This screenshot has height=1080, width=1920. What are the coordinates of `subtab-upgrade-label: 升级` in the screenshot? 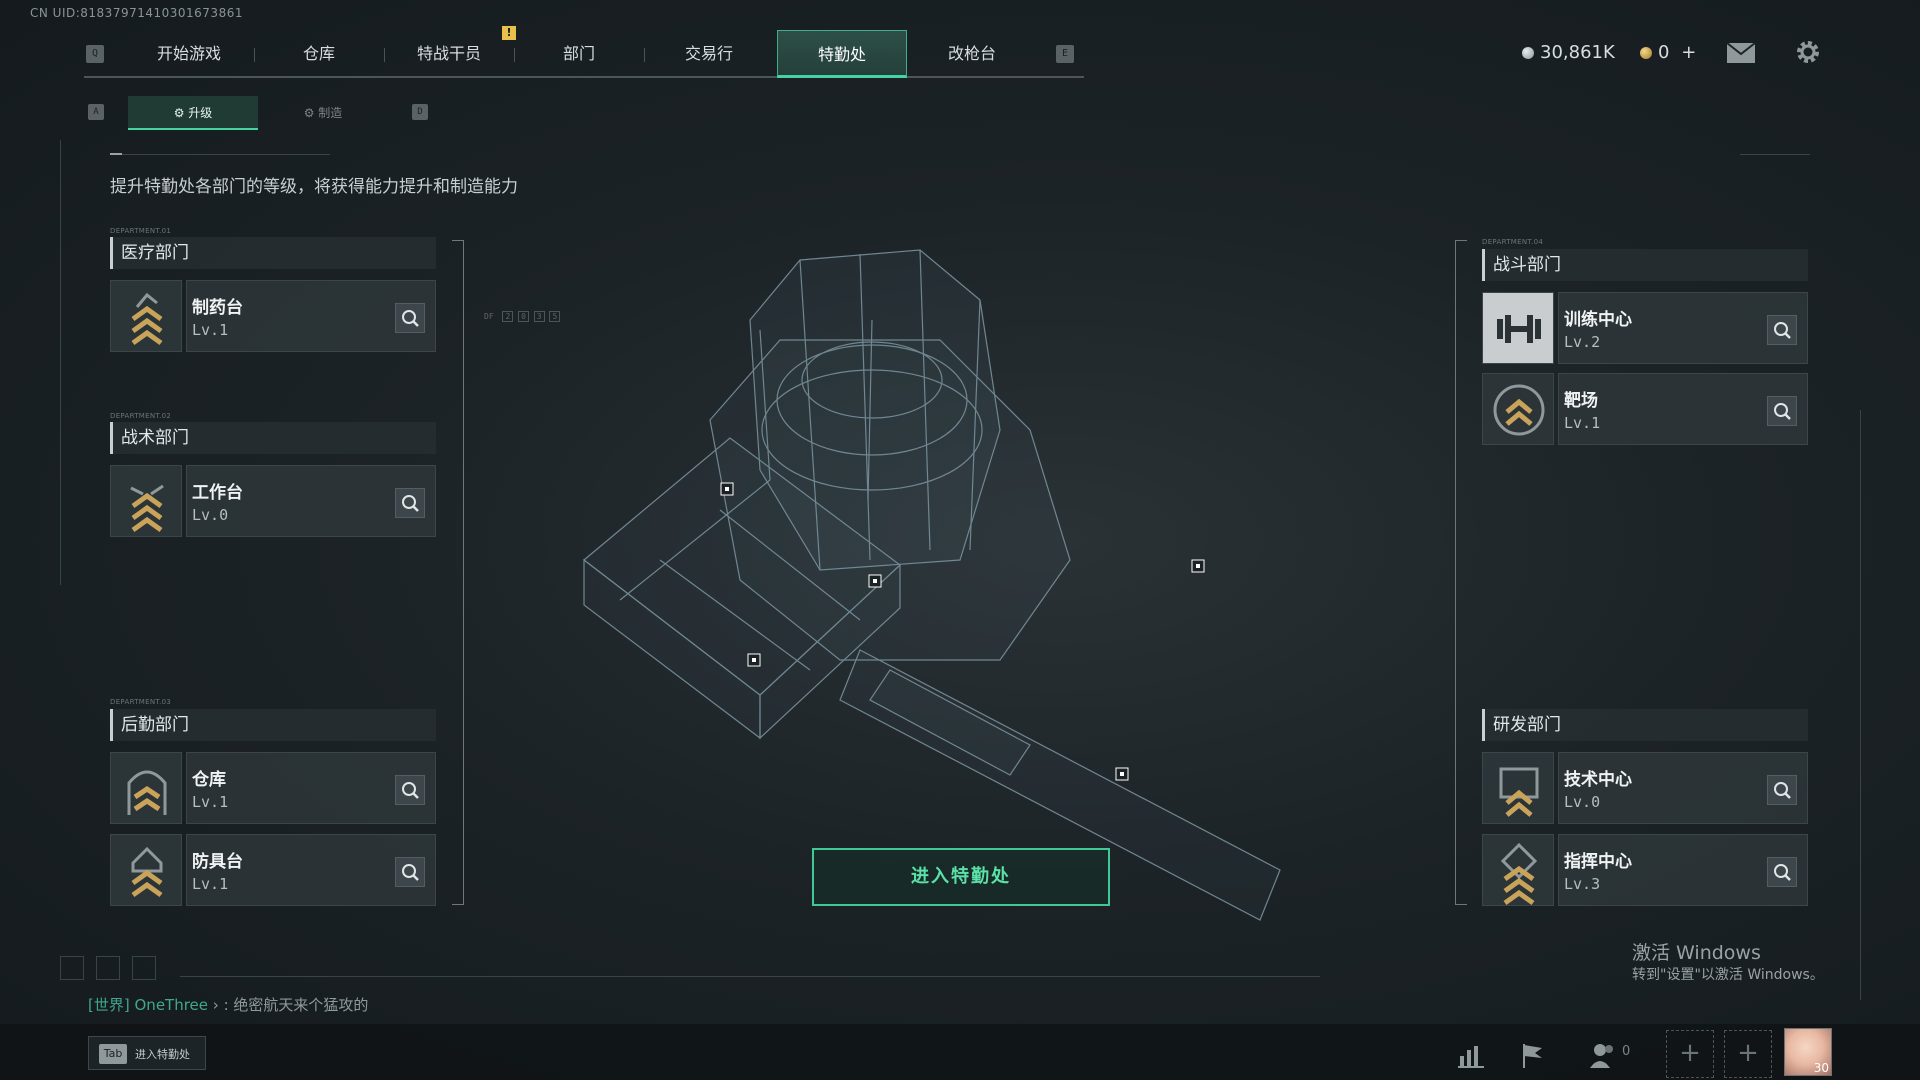 It's located at (200, 113).